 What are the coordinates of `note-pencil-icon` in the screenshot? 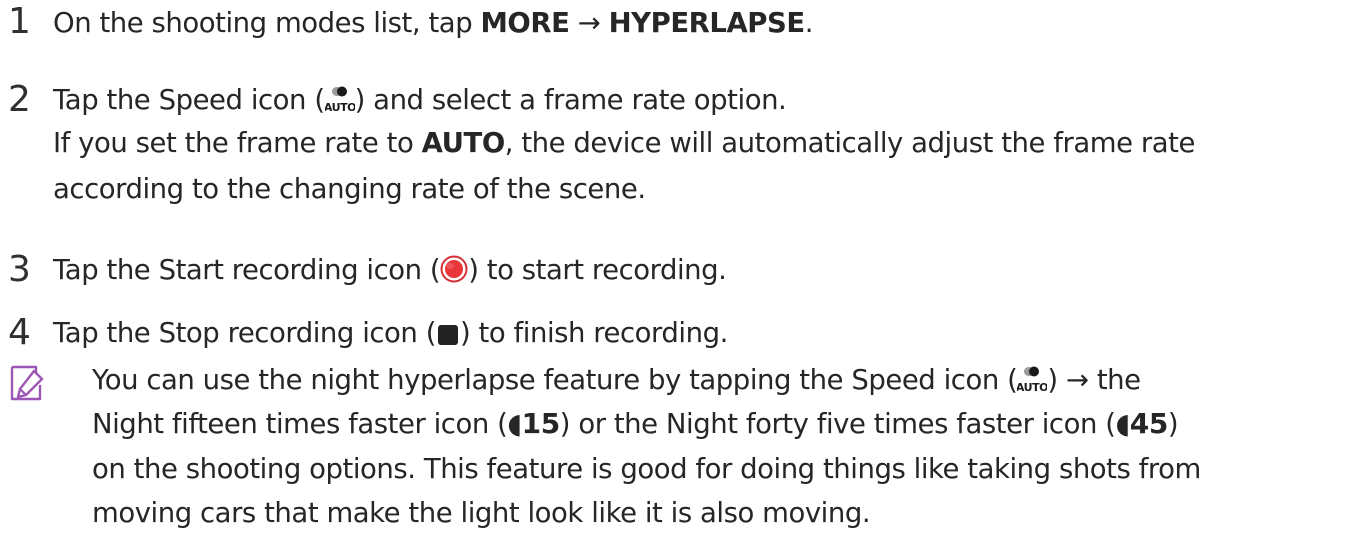 It's located at (26, 383).